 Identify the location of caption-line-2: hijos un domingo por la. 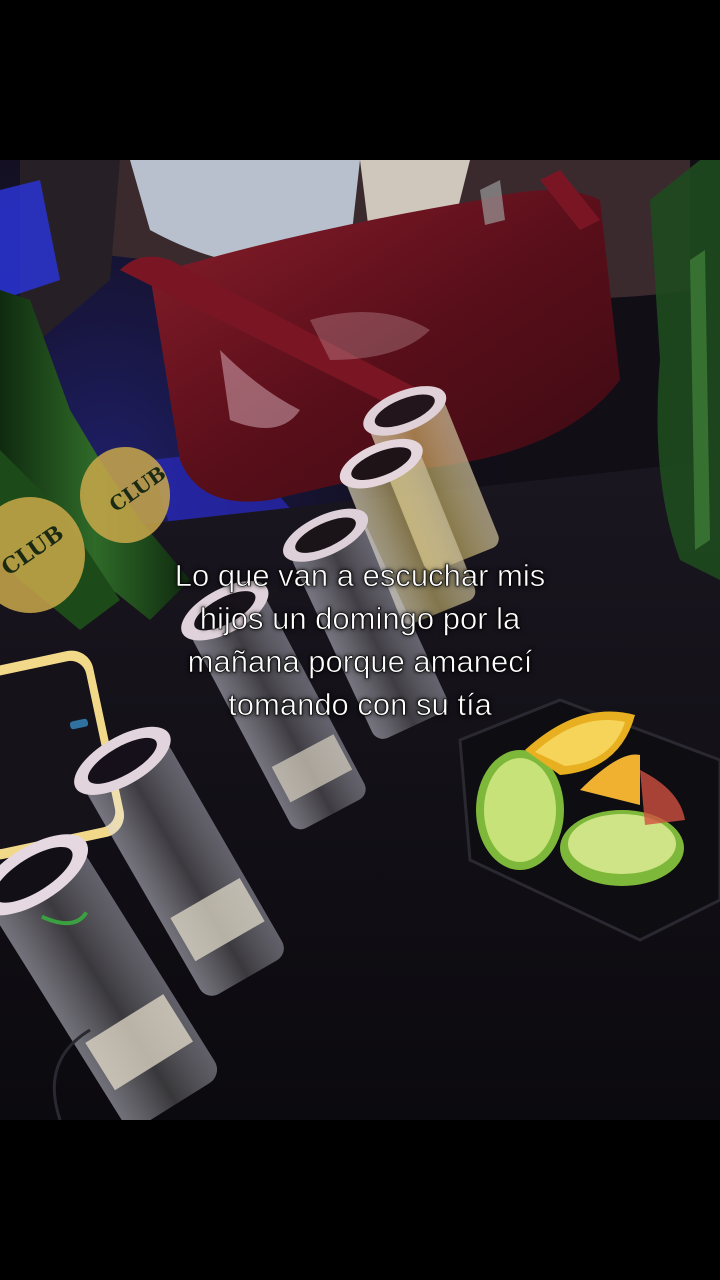
(360, 619).